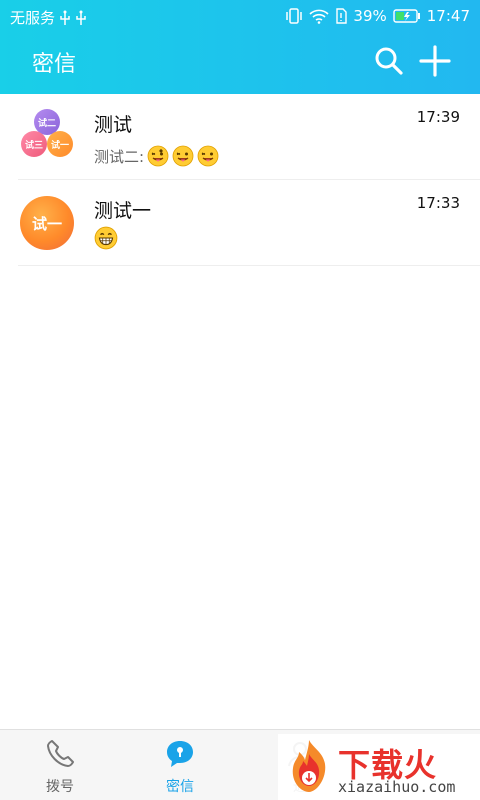 Image resolution: width=480 pixels, height=800 pixels. What do you see at coordinates (54, 64) in the screenshot?
I see `page-title: 密信` at bounding box center [54, 64].